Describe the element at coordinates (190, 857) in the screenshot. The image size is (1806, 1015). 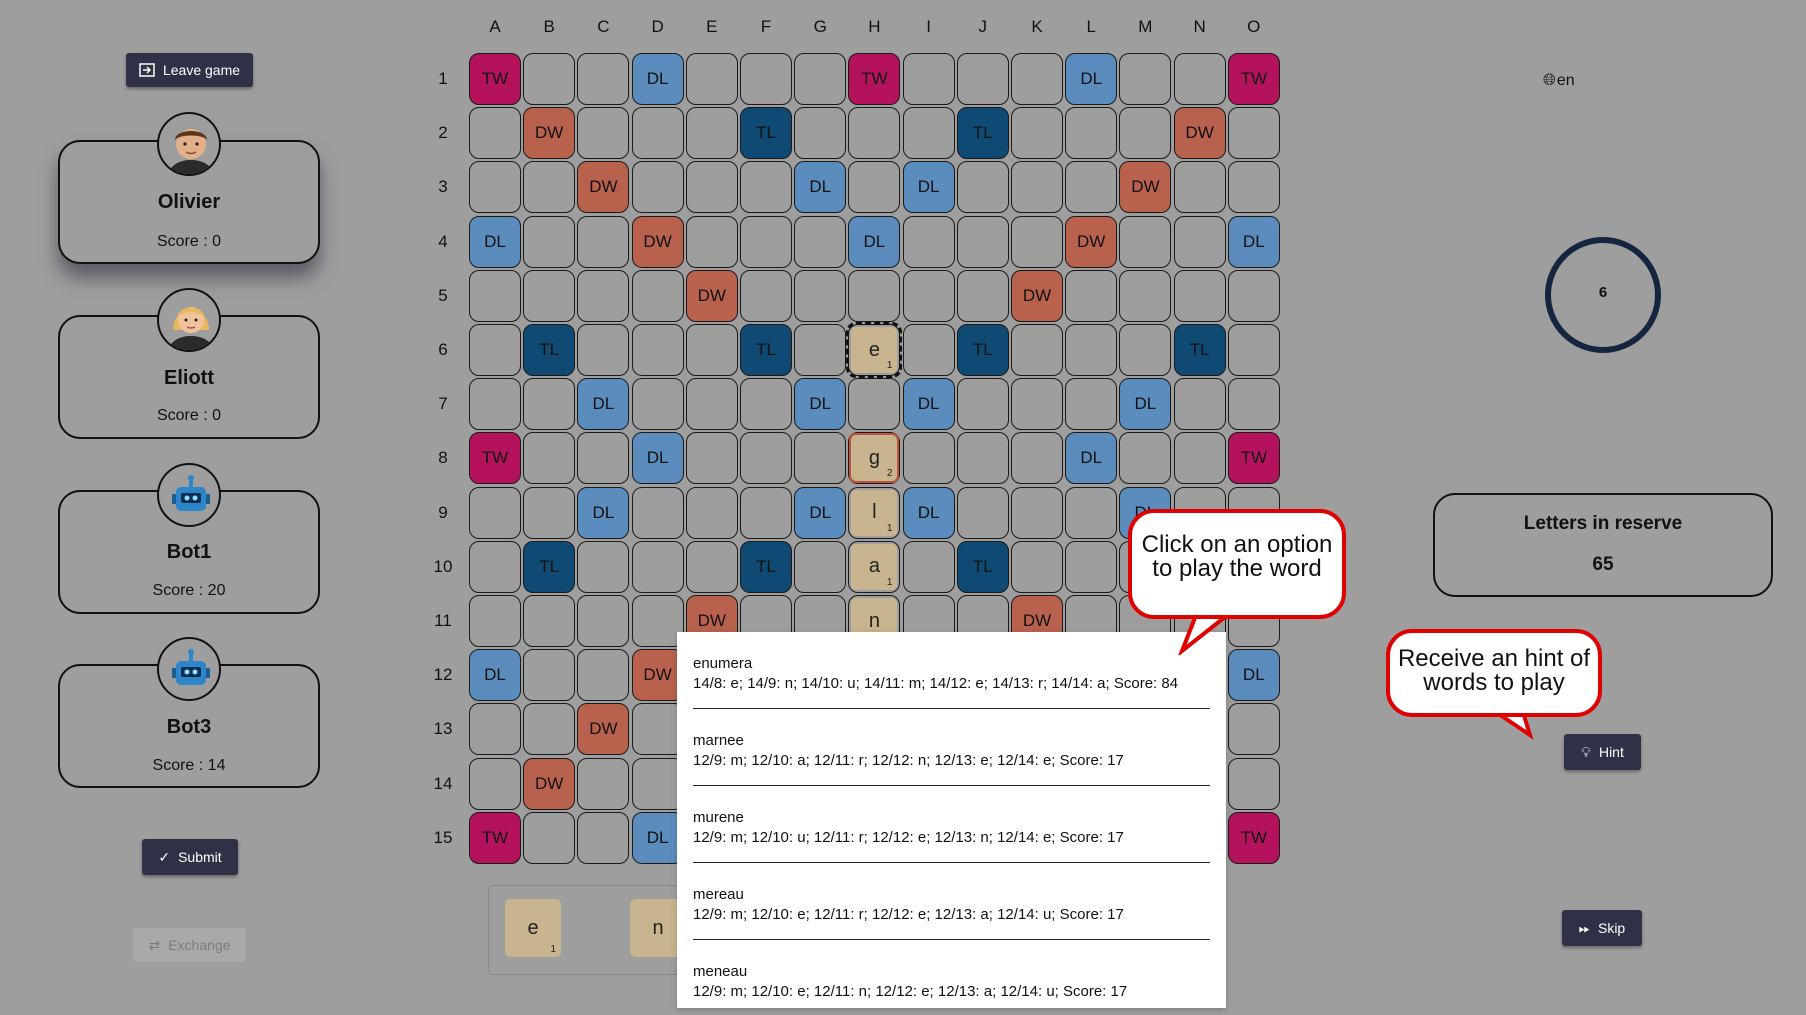
I see `submit-button: ✓ Submit` at that location.